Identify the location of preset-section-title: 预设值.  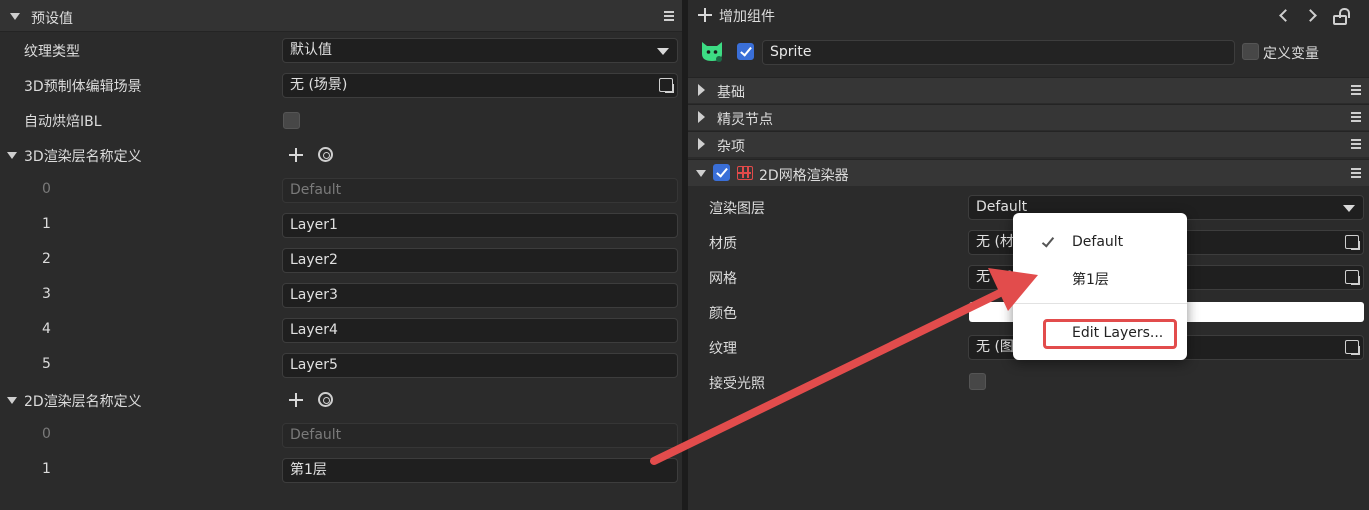
(52, 19).